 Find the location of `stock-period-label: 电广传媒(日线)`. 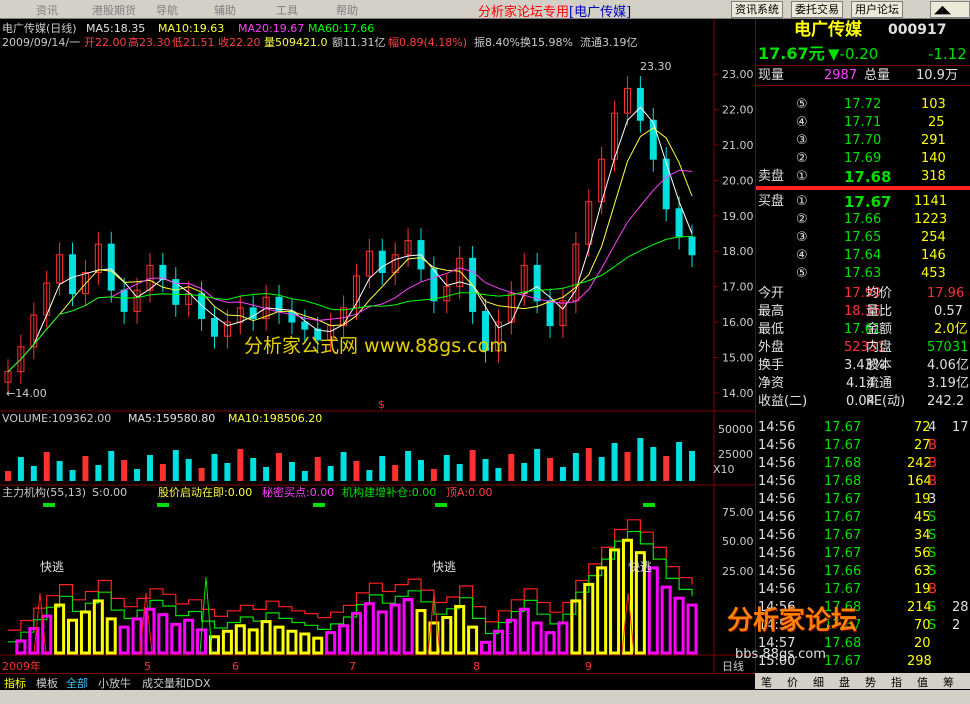

stock-period-label: 电广传媒(日线) is located at coordinates (39, 28).